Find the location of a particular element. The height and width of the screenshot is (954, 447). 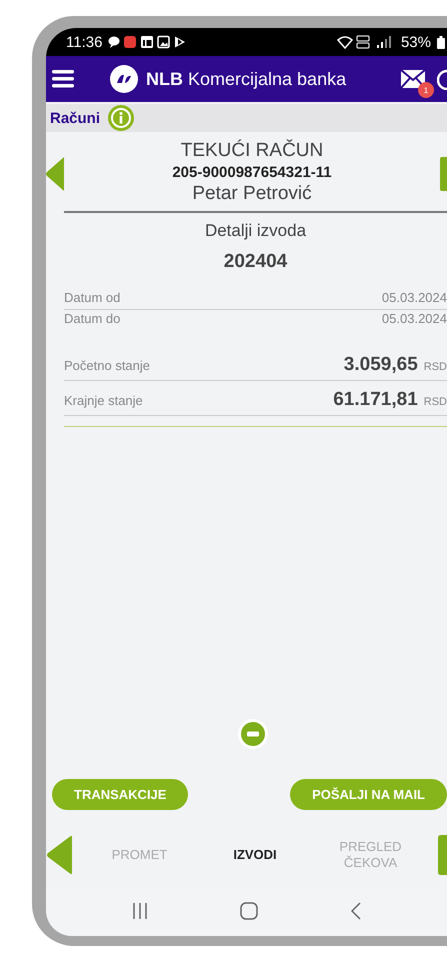

action-button: TRANSAKCIJE is located at coordinates (120, 794).